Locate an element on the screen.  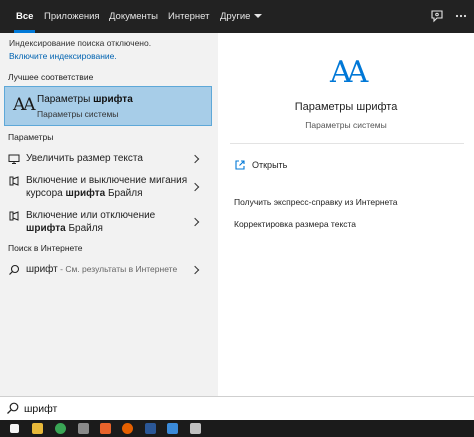
tab-more-label: Другие is located at coordinates (235, 16).